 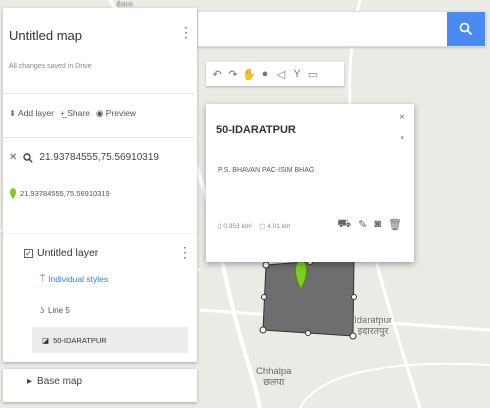 What do you see at coordinates (50, 66) in the screenshot?
I see `save-status: All changes saved in Drive` at bounding box center [50, 66].